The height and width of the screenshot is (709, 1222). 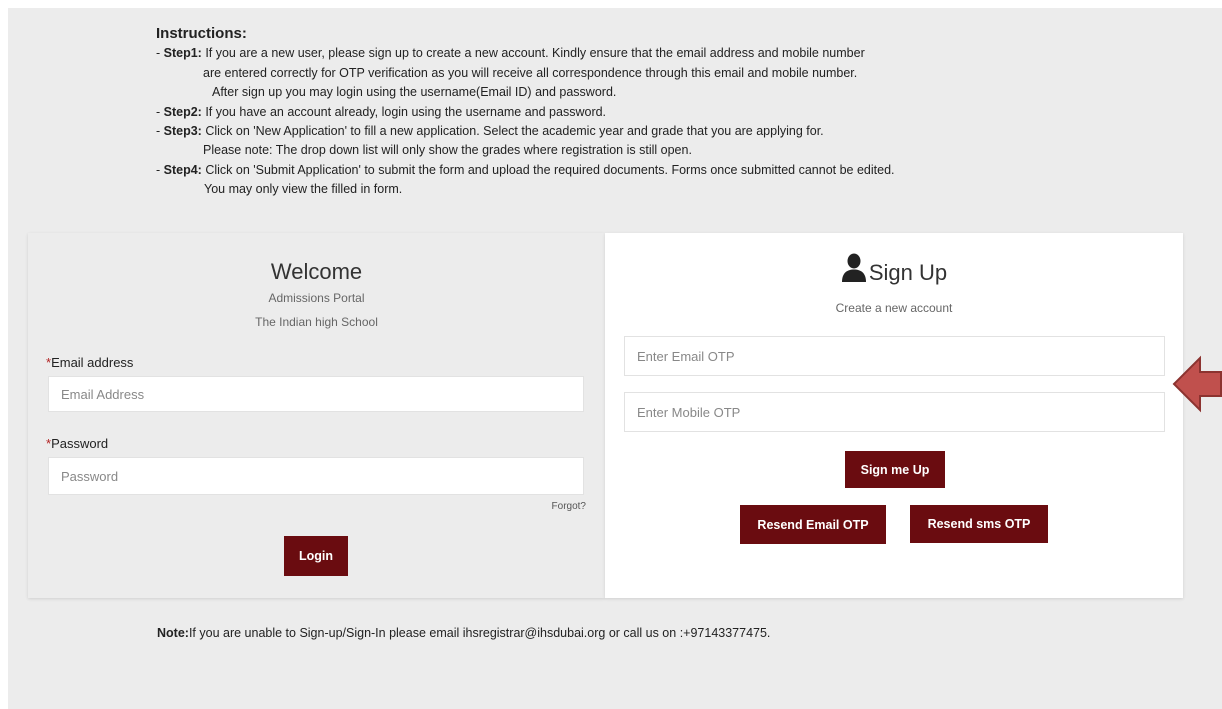 What do you see at coordinates (316, 322) in the screenshot?
I see `school-subtitle: The Indian high School` at bounding box center [316, 322].